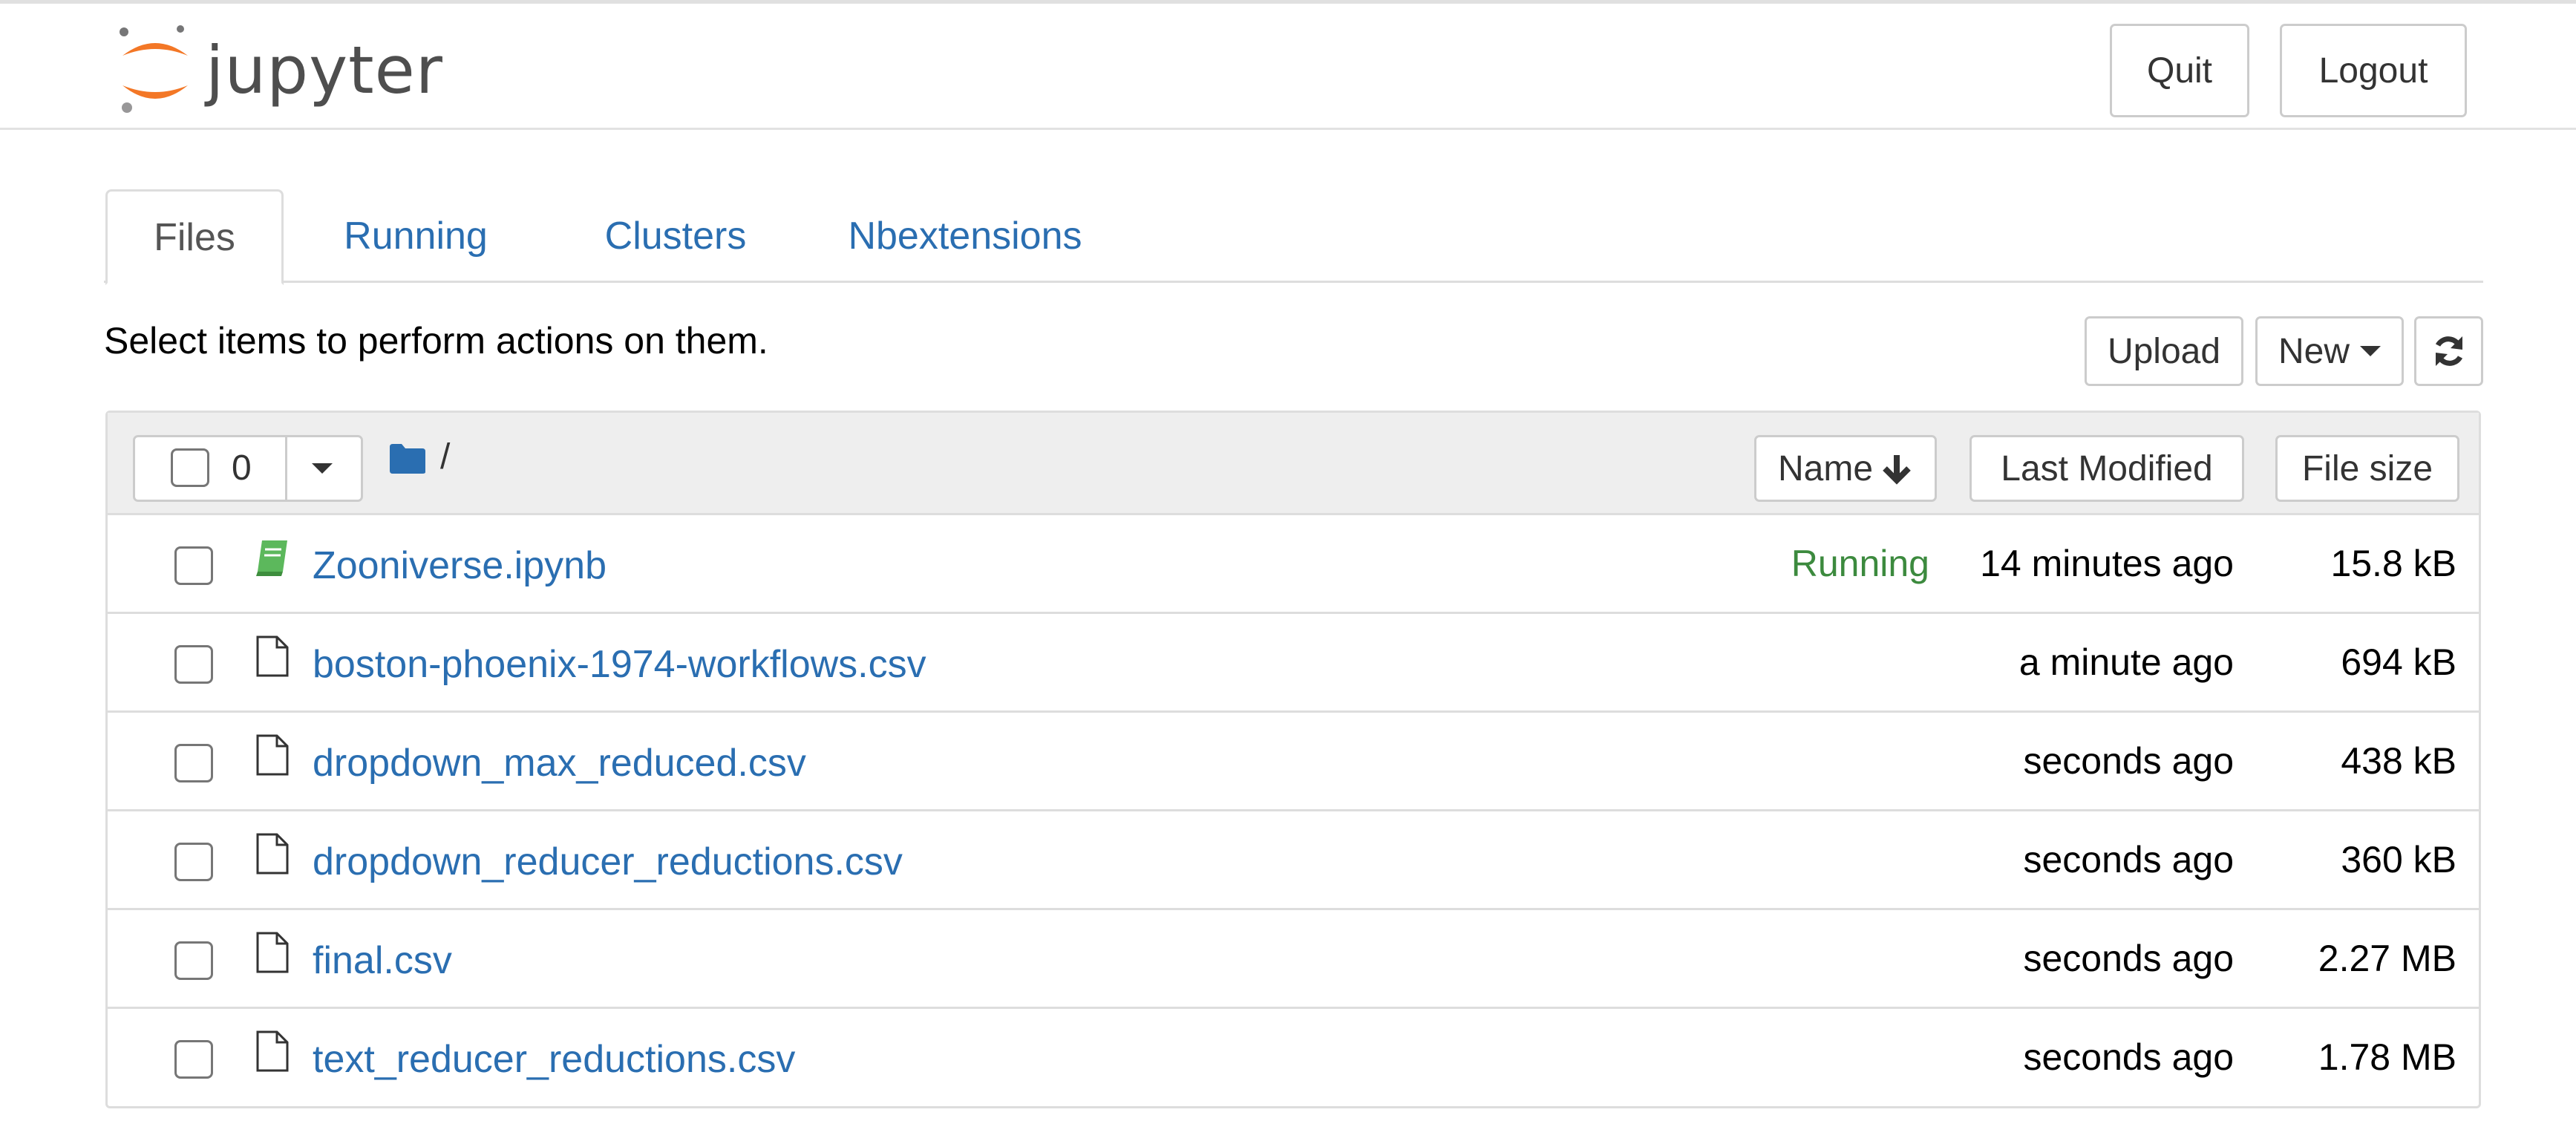 This screenshot has width=2576, height=1121. Describe the element at coordinates (407, 459) in the screenshot. I see `folder-icon` at that location.